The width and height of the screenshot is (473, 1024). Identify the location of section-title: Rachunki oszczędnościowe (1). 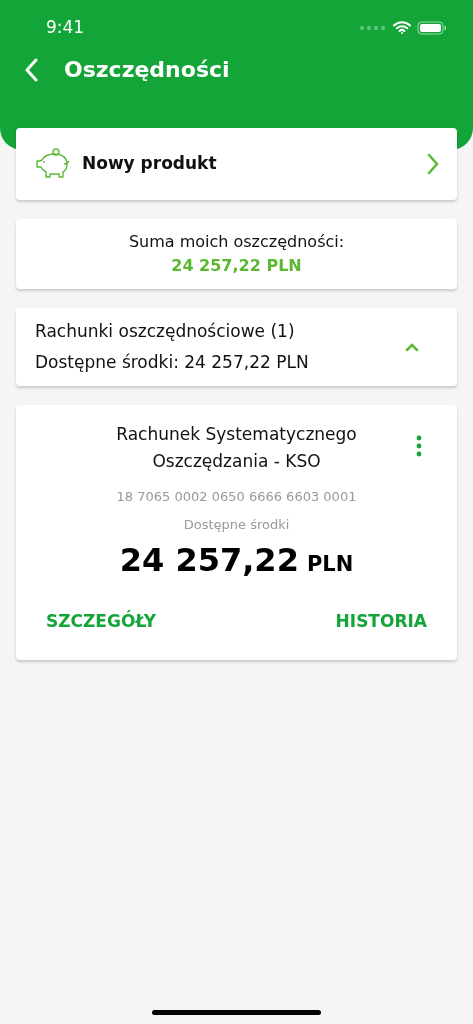
(165, 331).